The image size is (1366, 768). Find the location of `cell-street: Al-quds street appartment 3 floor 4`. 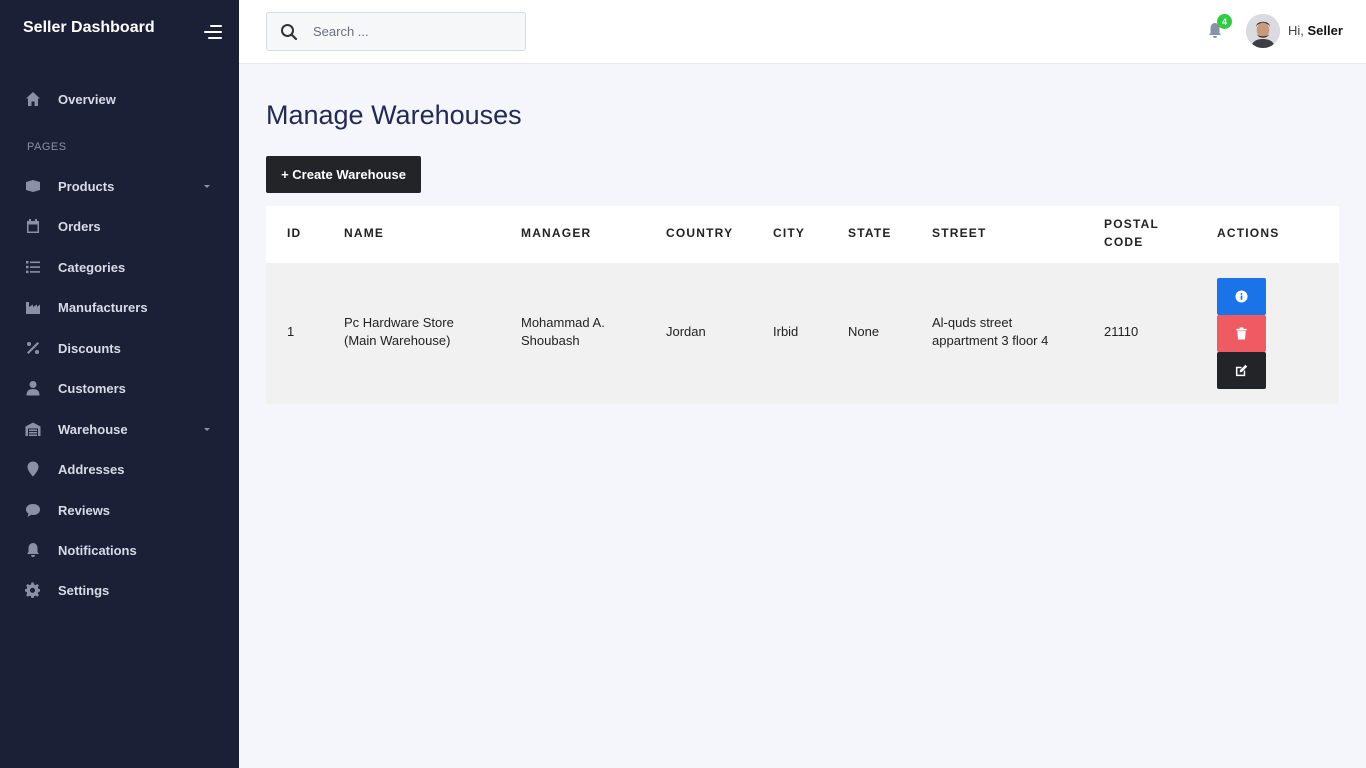

cell-street: Al-quds street appartment 3 floor 4 is located at coordinates (990, 332).